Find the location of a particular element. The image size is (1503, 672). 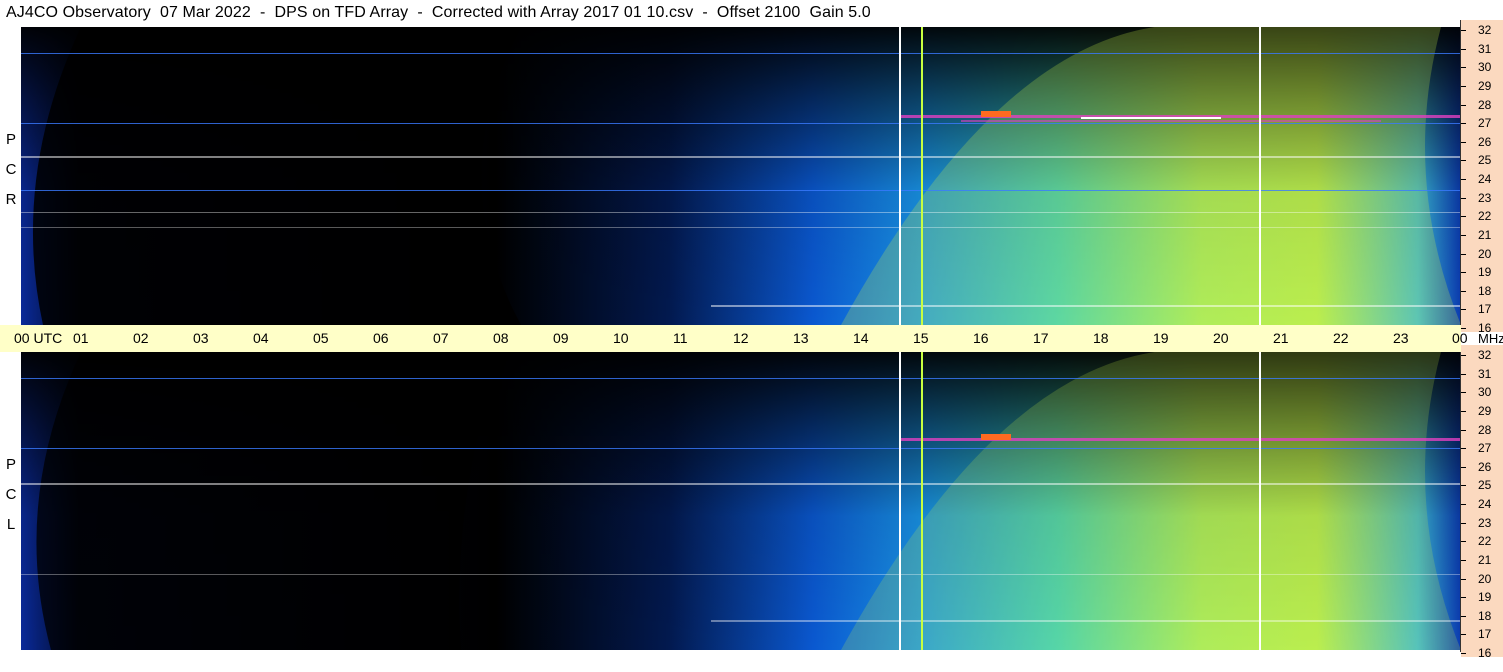

lcp-freq-tick-label: 17 is located at coordinates (1485, 634).